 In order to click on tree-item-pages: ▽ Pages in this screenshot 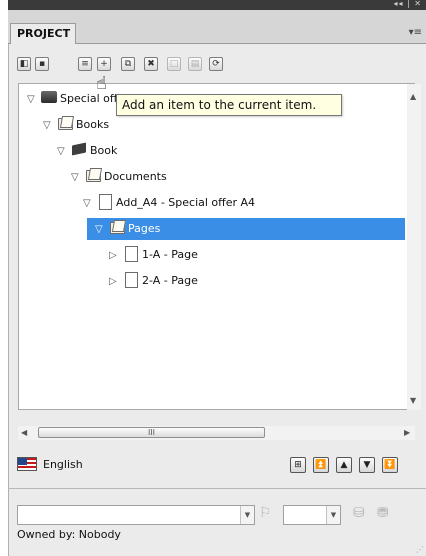, I will do `click(246, 229)`.